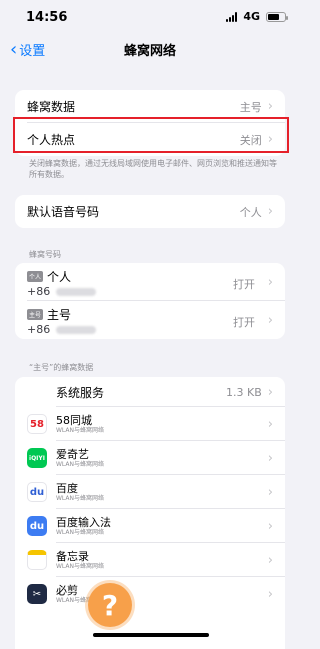 The height and width of the screenshot is (649, 320). I want to click on system-services-label: 系统服务, so click(80, 392).